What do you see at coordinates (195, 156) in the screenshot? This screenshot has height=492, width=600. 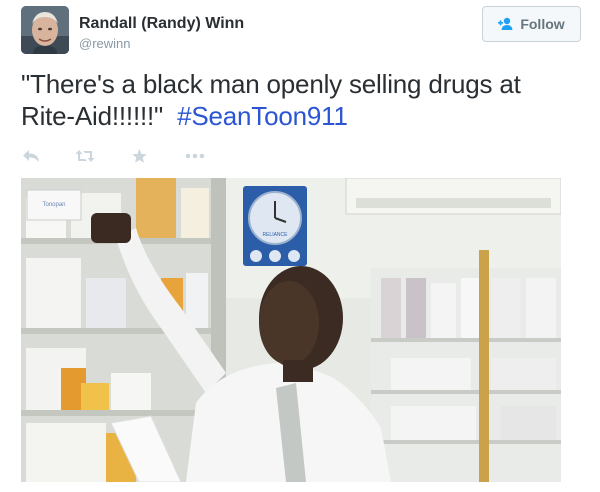 I see `more-icon` at bounding box center [195, 156].